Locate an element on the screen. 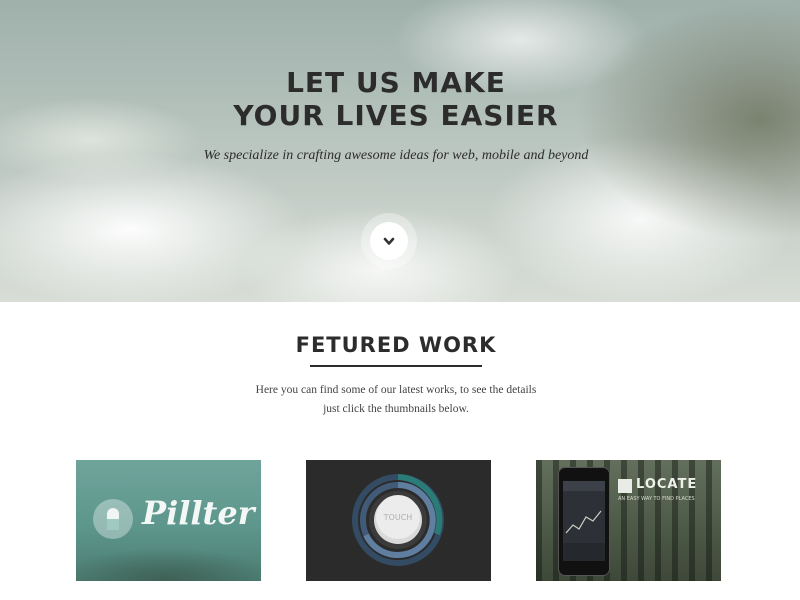  phone-screen is located at coordinates (584, 521).